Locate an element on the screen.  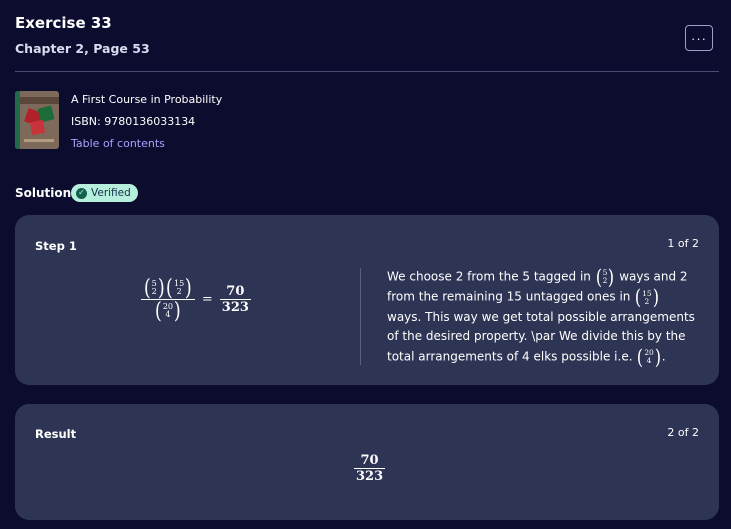
equation-denominator: (20 4) is located at coordinates (168, 311).